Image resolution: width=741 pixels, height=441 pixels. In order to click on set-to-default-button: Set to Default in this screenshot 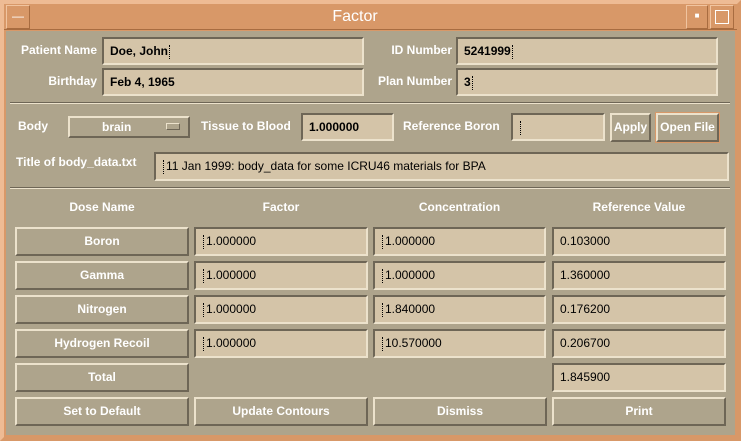, I will do `click(102, 411)`.